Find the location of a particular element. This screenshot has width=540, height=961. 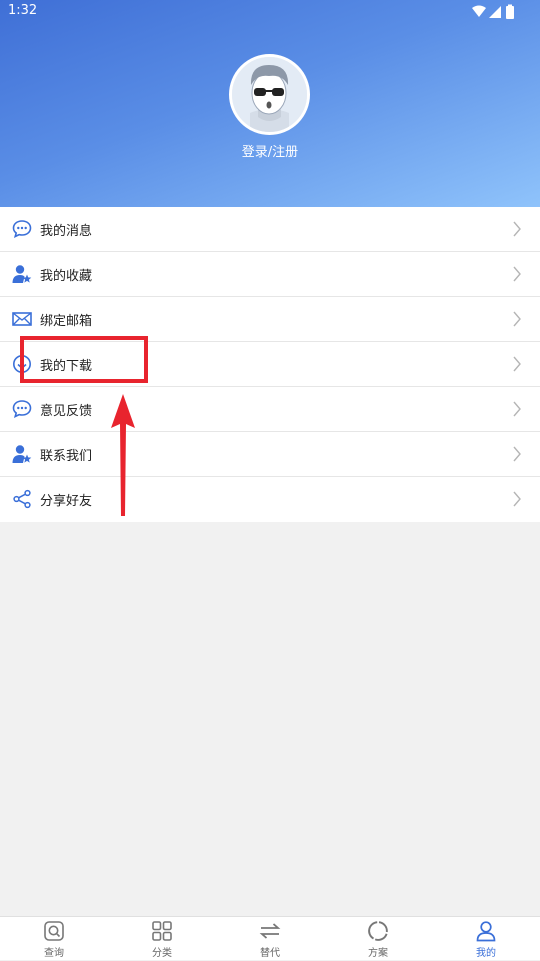

menu-item-share: 分享好友 is located at coordinates (270, 499).